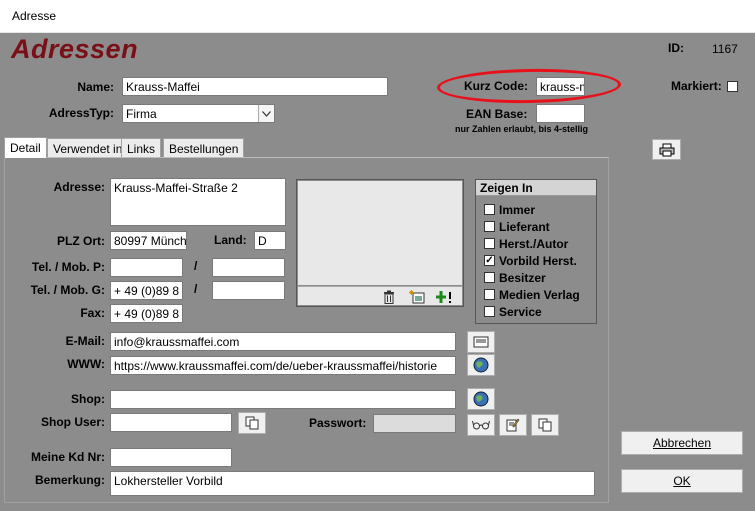 The height and width of the screenshot is (511, 755). What do you see at coordinates (196, 289) in the screenshot?
I see `tel-geschaeft-slash: /` at bounding box center [196, 289].